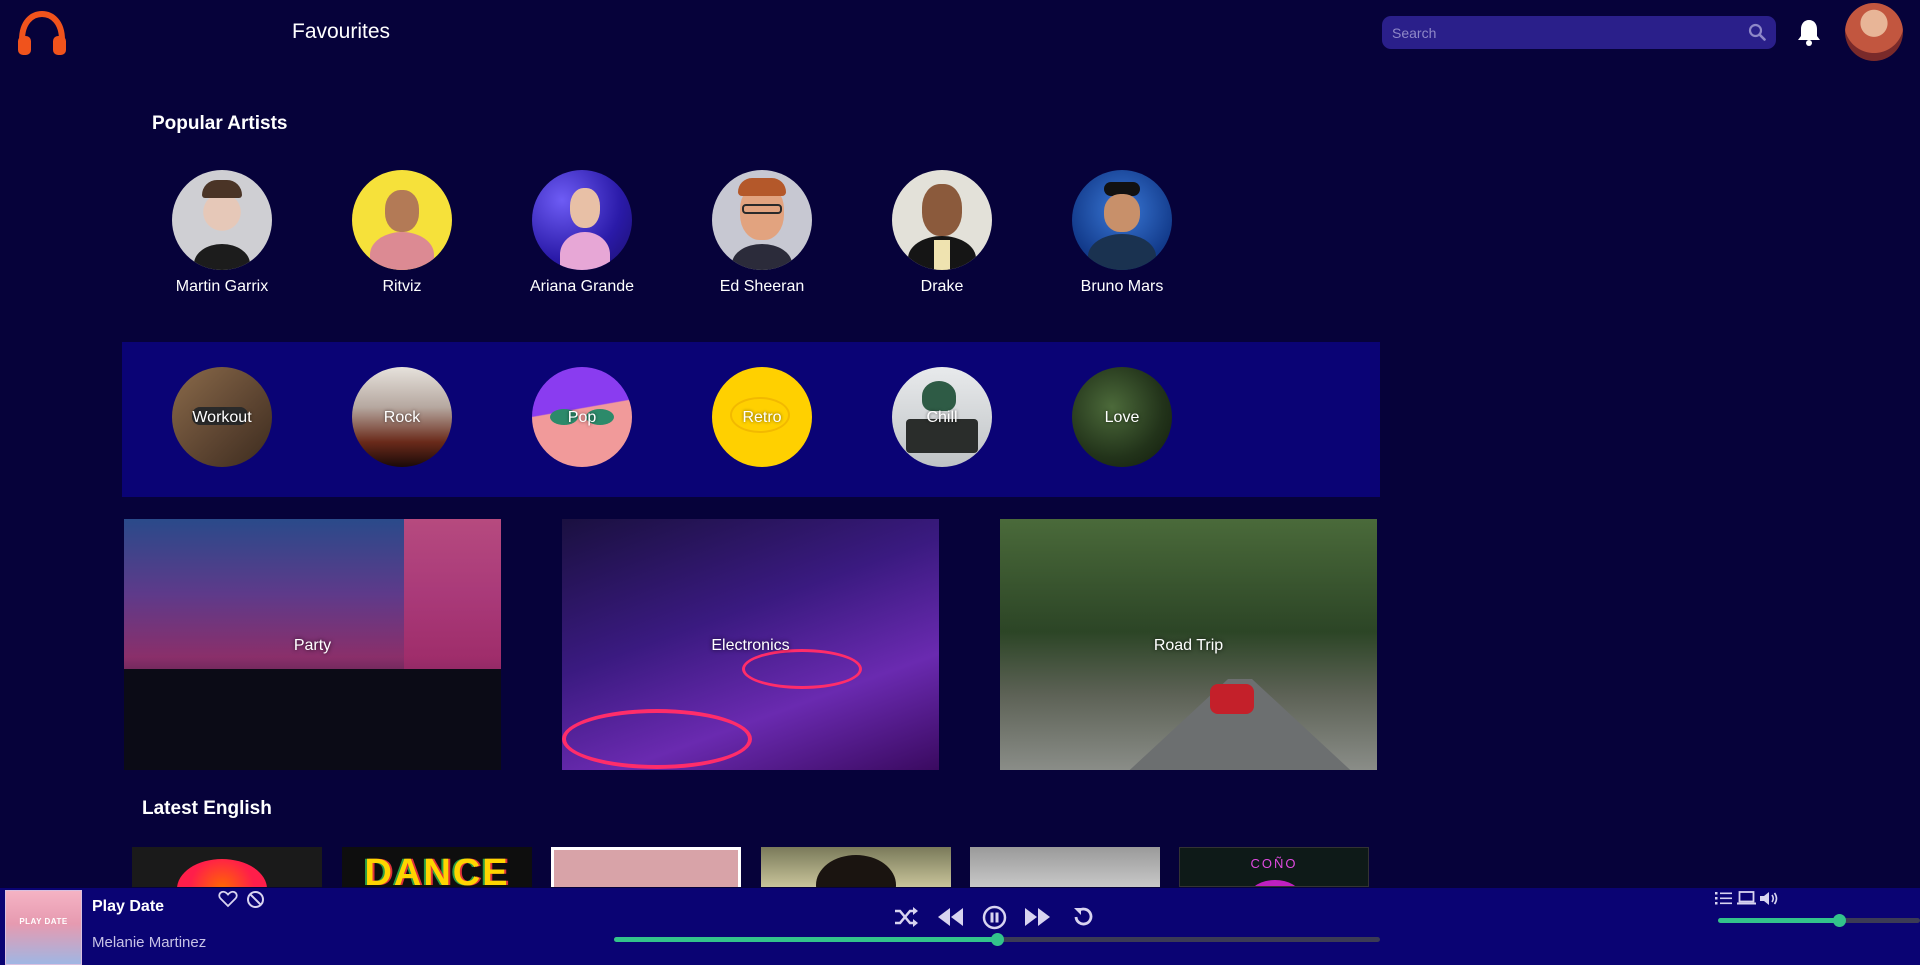 The image size is (1920, 965). I want to click on pause-icon, so click(994, 917).